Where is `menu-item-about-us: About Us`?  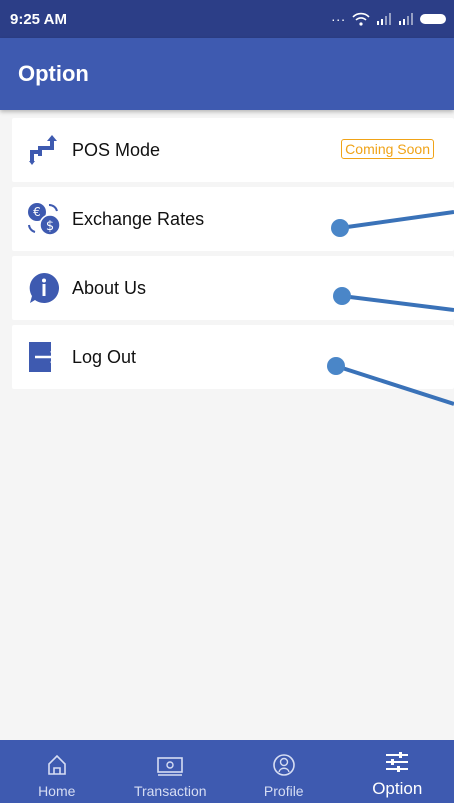
menu-item-about-us: About Us is located at coordinates (233, 288).